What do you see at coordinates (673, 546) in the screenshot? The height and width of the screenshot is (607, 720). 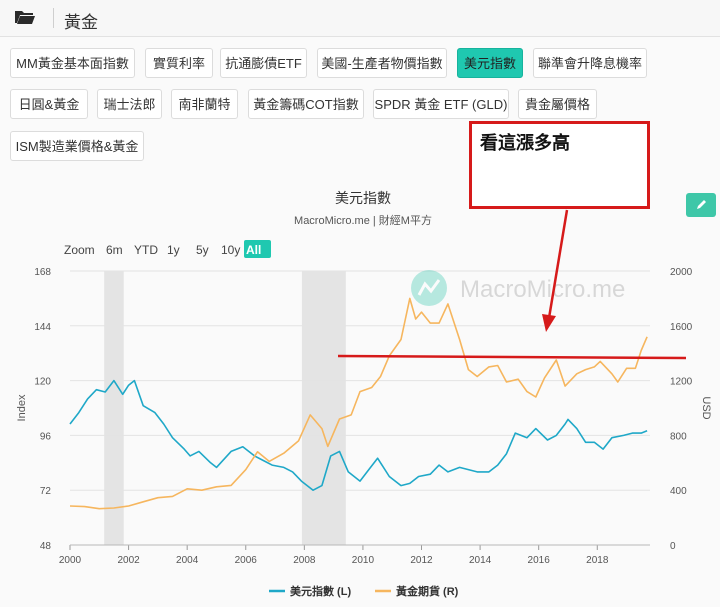 I see `y-right-tick: 0` at bounding box center [673, 546].